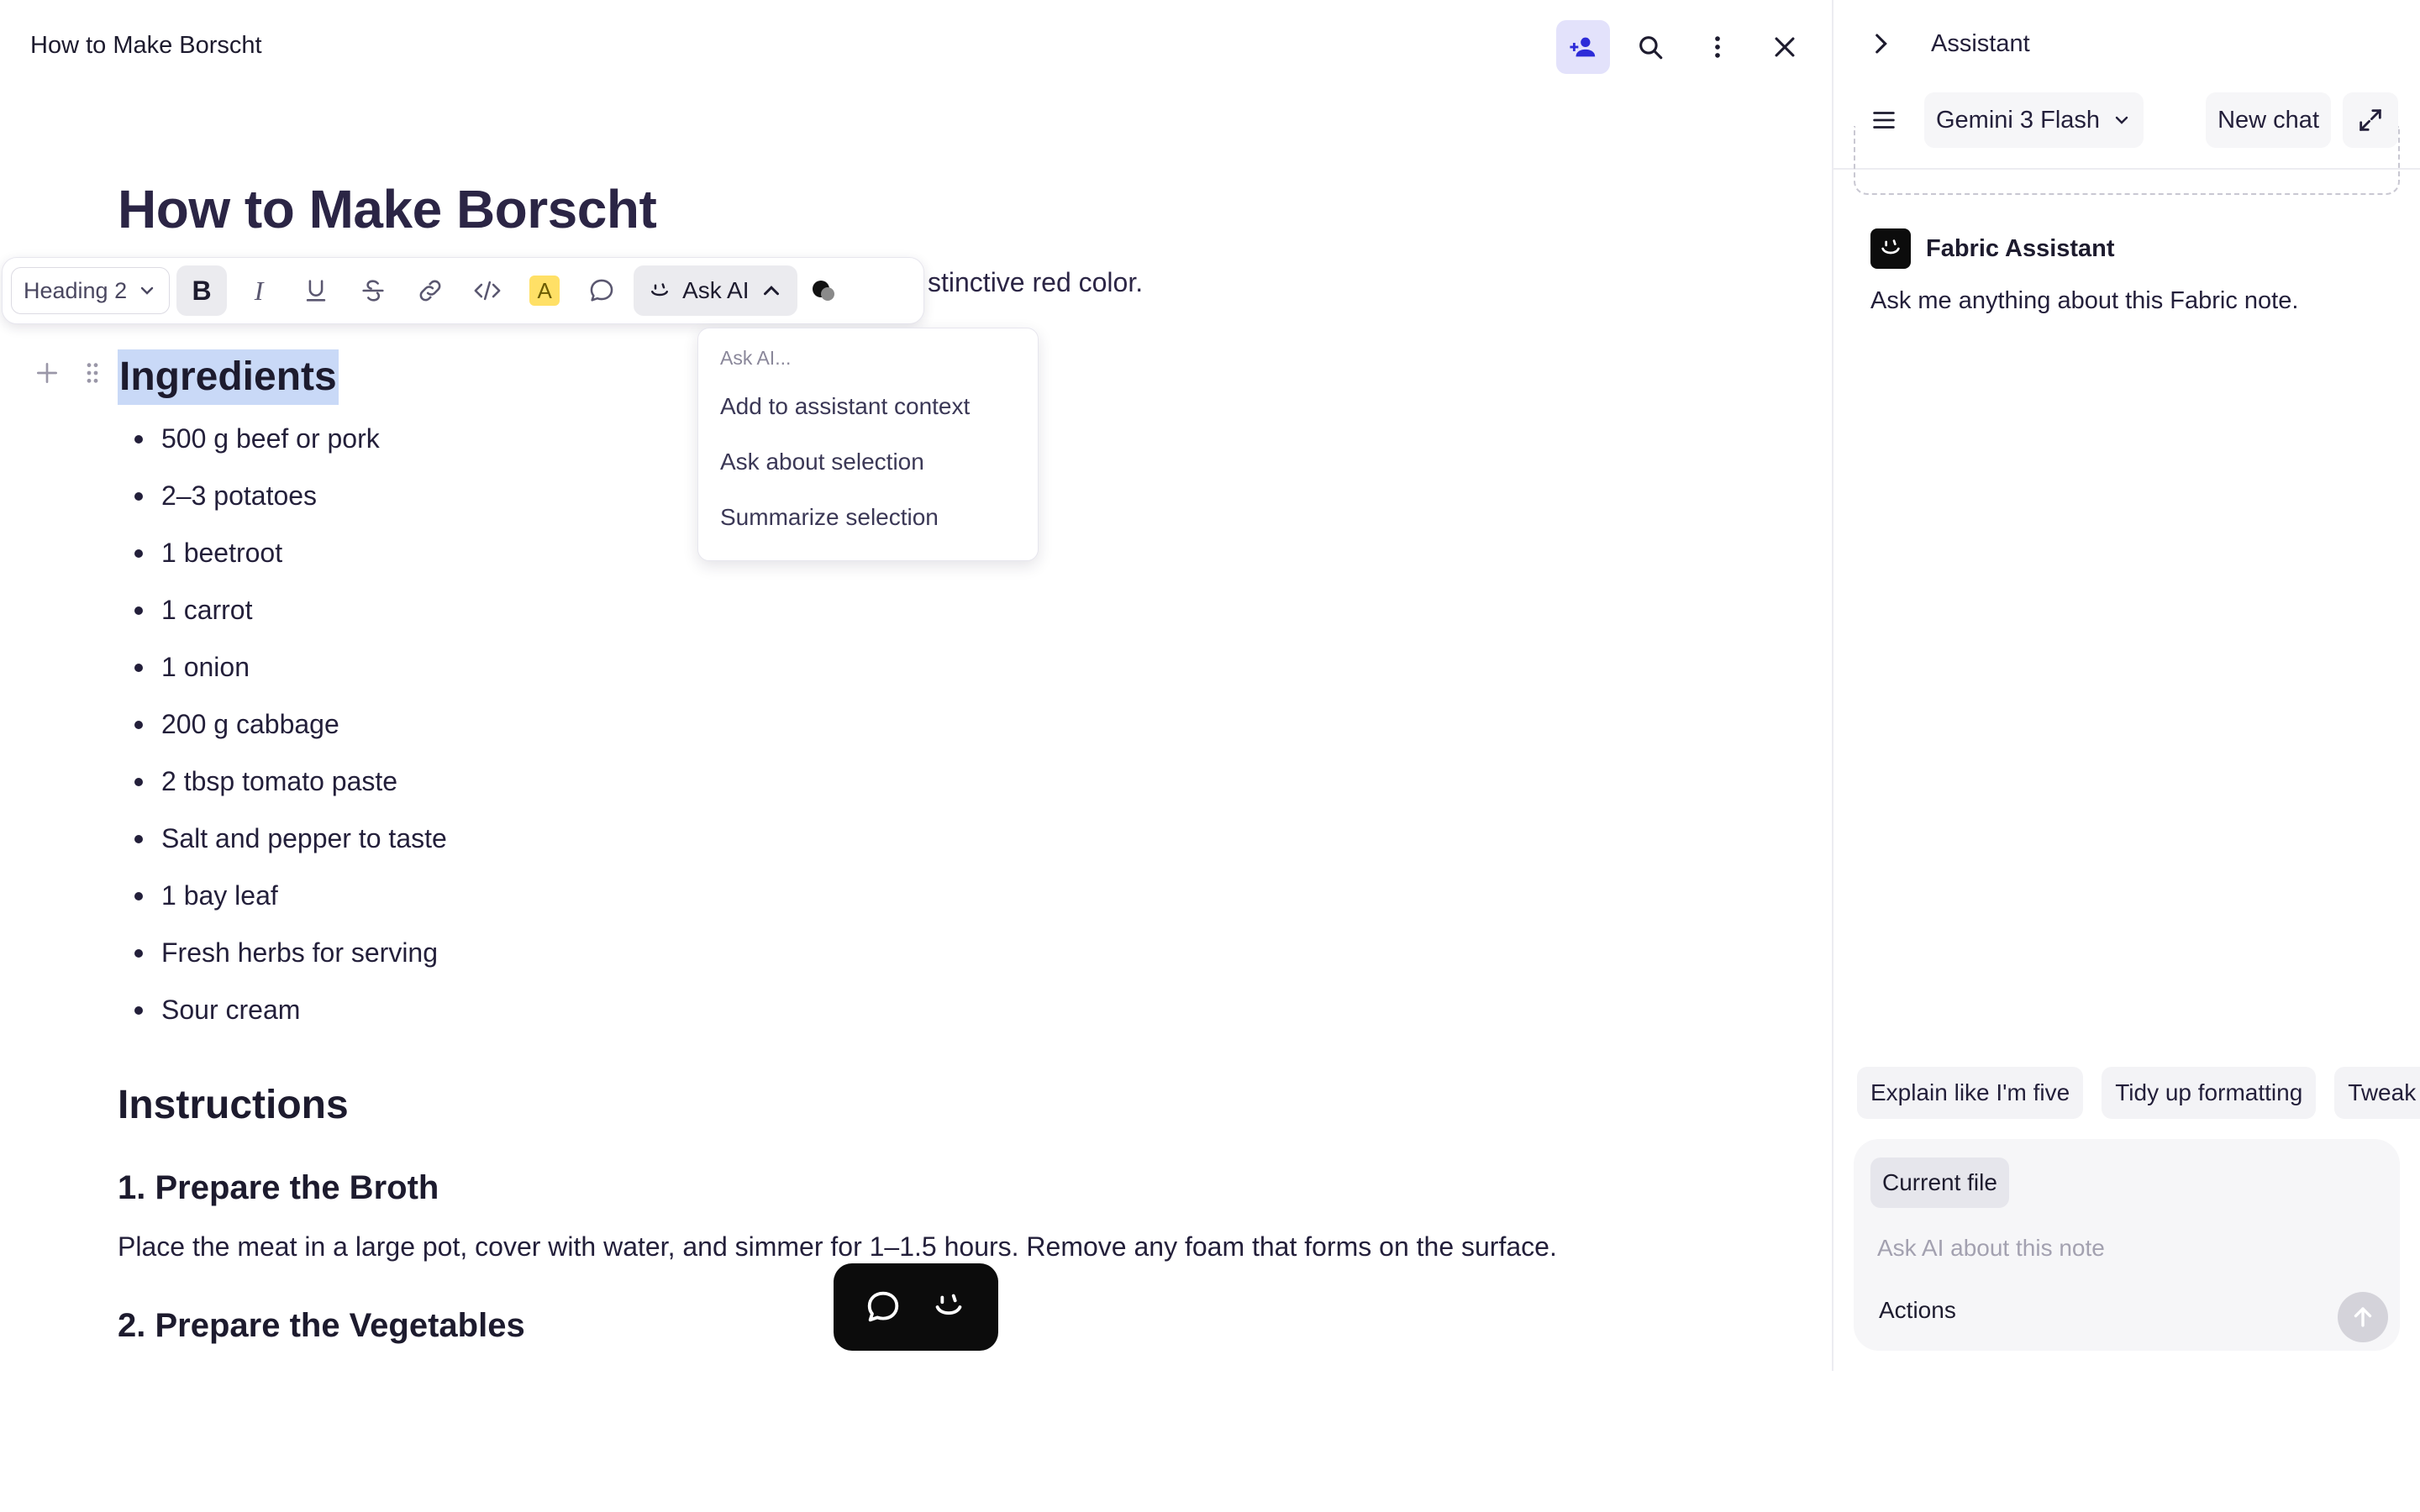 The height and width of the screenshot is (1512, 2420). Describe the element at coordinates (772, 291) in the screenshot. I see `chevron-up-icon` at that location.